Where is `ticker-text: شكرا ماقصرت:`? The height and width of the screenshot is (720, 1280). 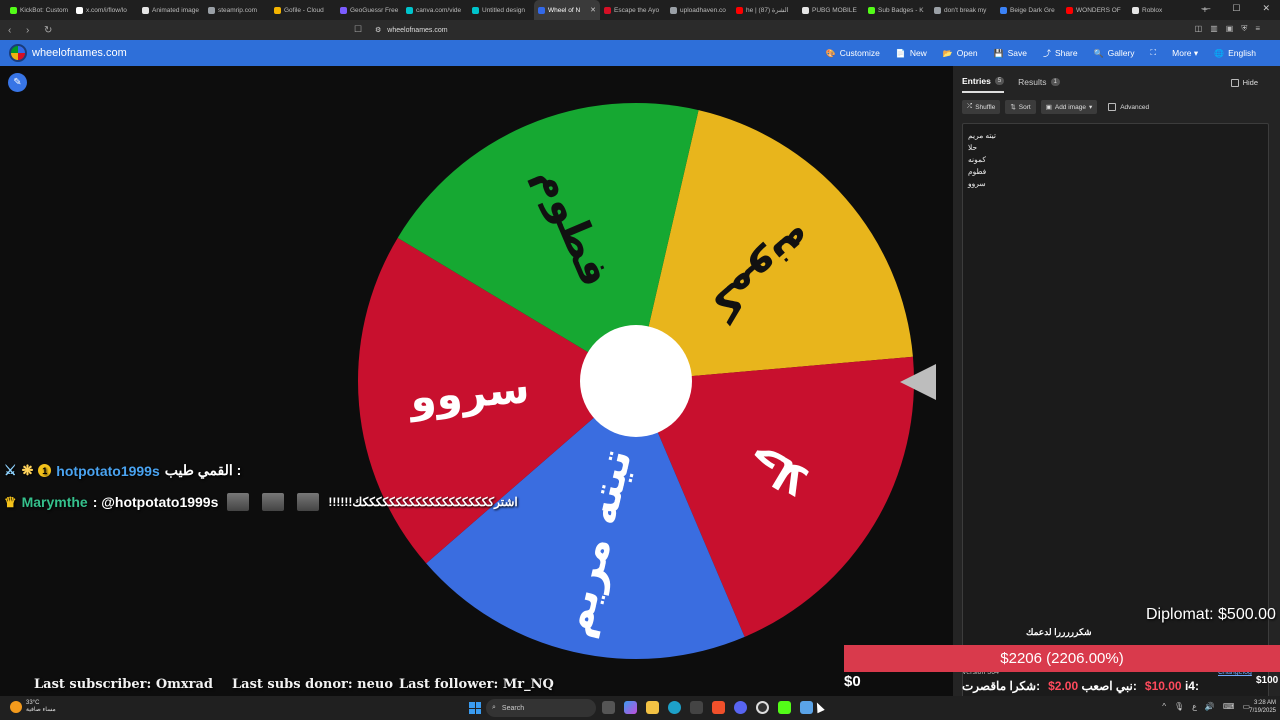
ticker-text: شكرا ماقصرت: is located at coordinates (1001, 686).